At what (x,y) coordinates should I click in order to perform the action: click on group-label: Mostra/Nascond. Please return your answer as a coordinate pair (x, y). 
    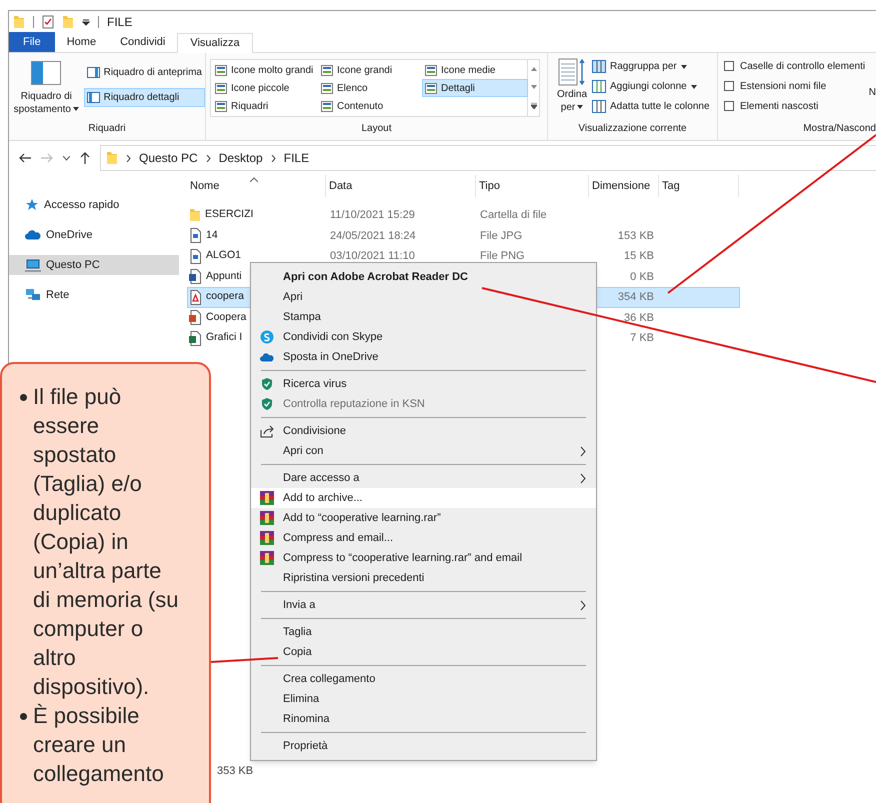
    Looking at the image, I should click on (839, 129).